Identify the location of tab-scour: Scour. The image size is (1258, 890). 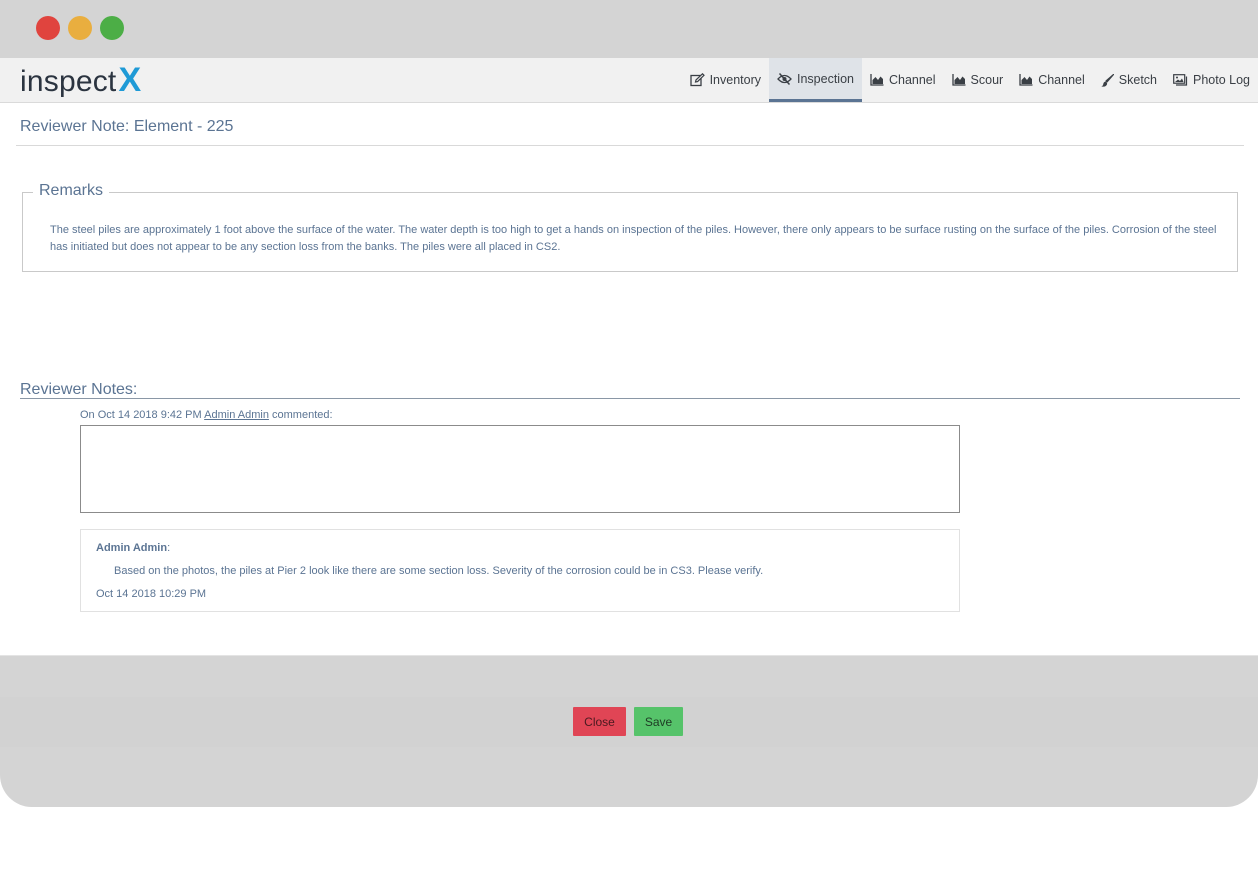
(978, 80).